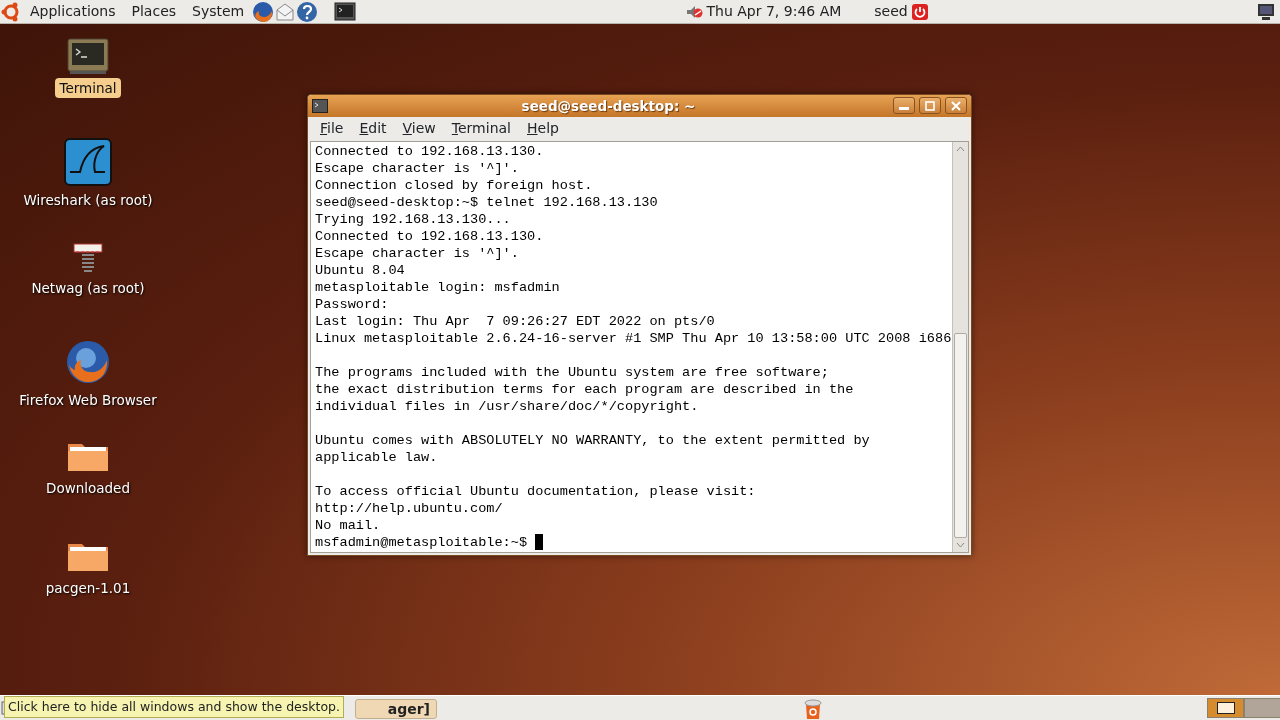 The image size is (1280, 720). Describe the element at coordinates (88, 288) in the screenshot. I see `icon-label: Netwag (as root)` at that location.